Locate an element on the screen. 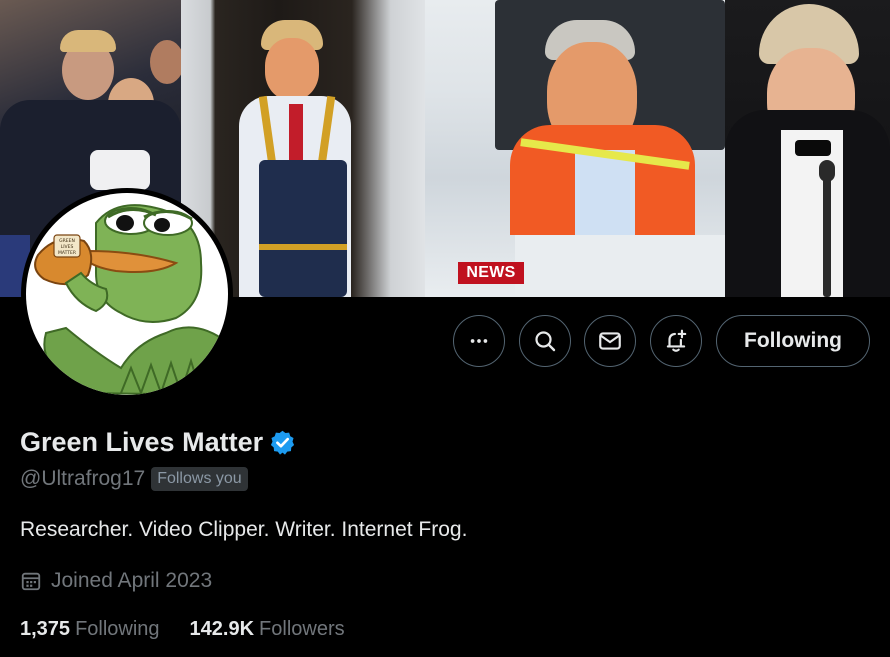 The height and width of the screenshot is (657, 890). following-count: 1,375 is located at coordinates (45, 628).